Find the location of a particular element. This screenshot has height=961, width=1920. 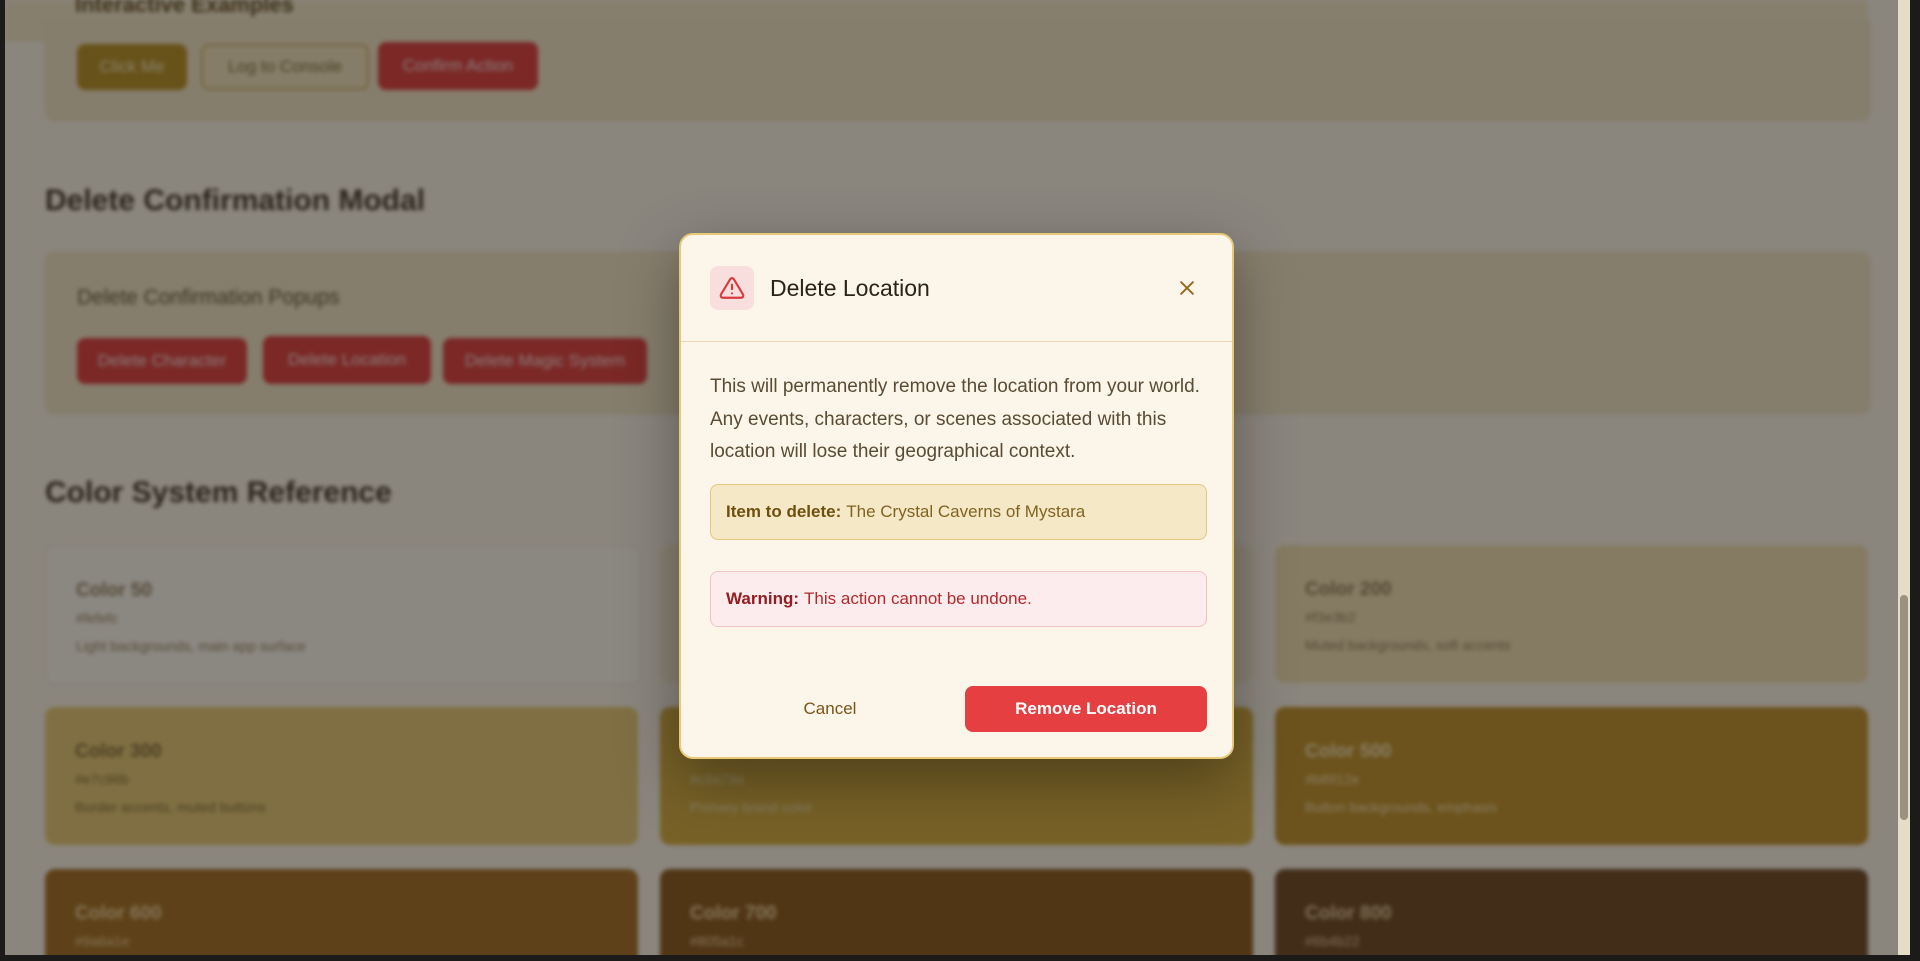

alert-triangle-icon is located at coordinates (732, 288).